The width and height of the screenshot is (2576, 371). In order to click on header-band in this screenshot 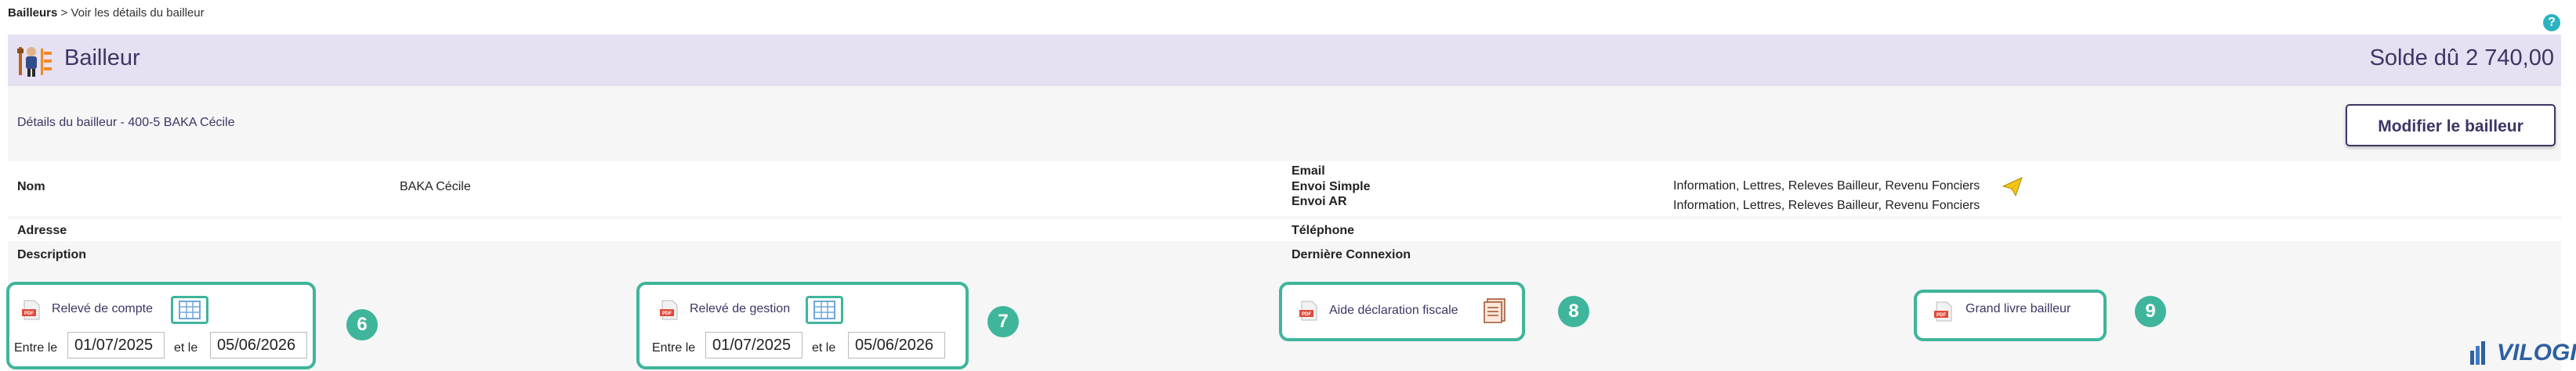, I will do `click(1284, 60)`.